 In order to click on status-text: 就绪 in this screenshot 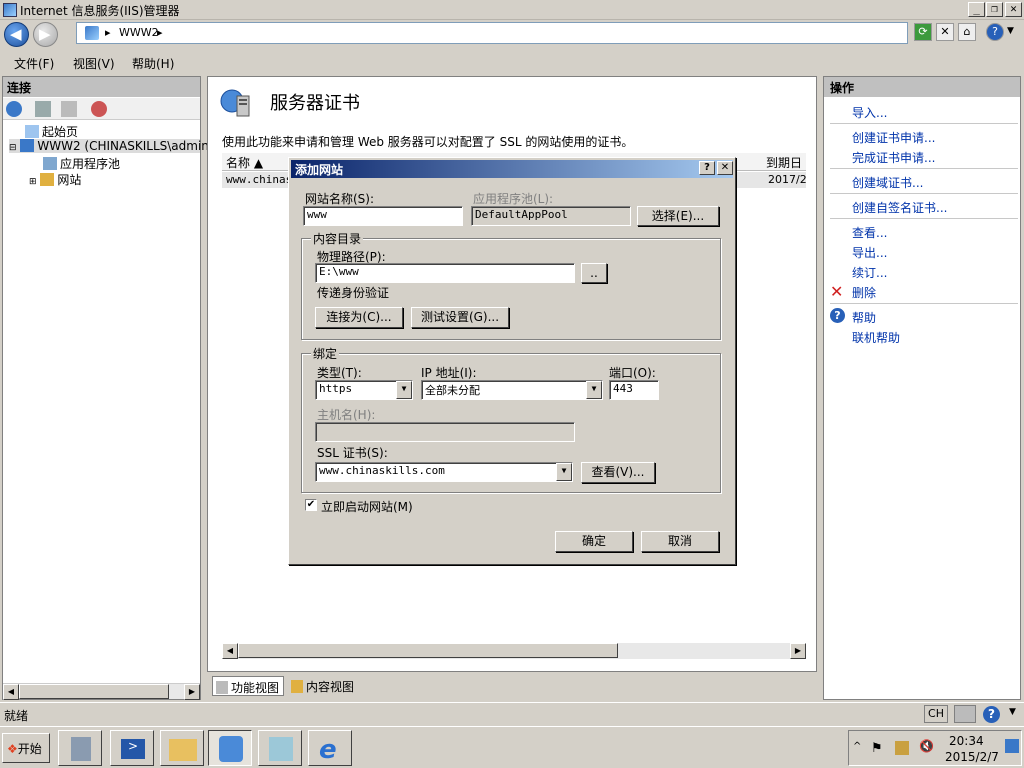, I will do `click(16, 716)`.